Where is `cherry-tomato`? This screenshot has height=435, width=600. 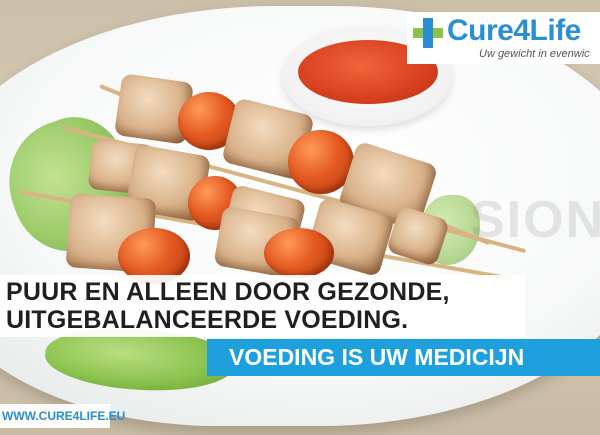 cherry-tomato is located at coordinates (299, 253).